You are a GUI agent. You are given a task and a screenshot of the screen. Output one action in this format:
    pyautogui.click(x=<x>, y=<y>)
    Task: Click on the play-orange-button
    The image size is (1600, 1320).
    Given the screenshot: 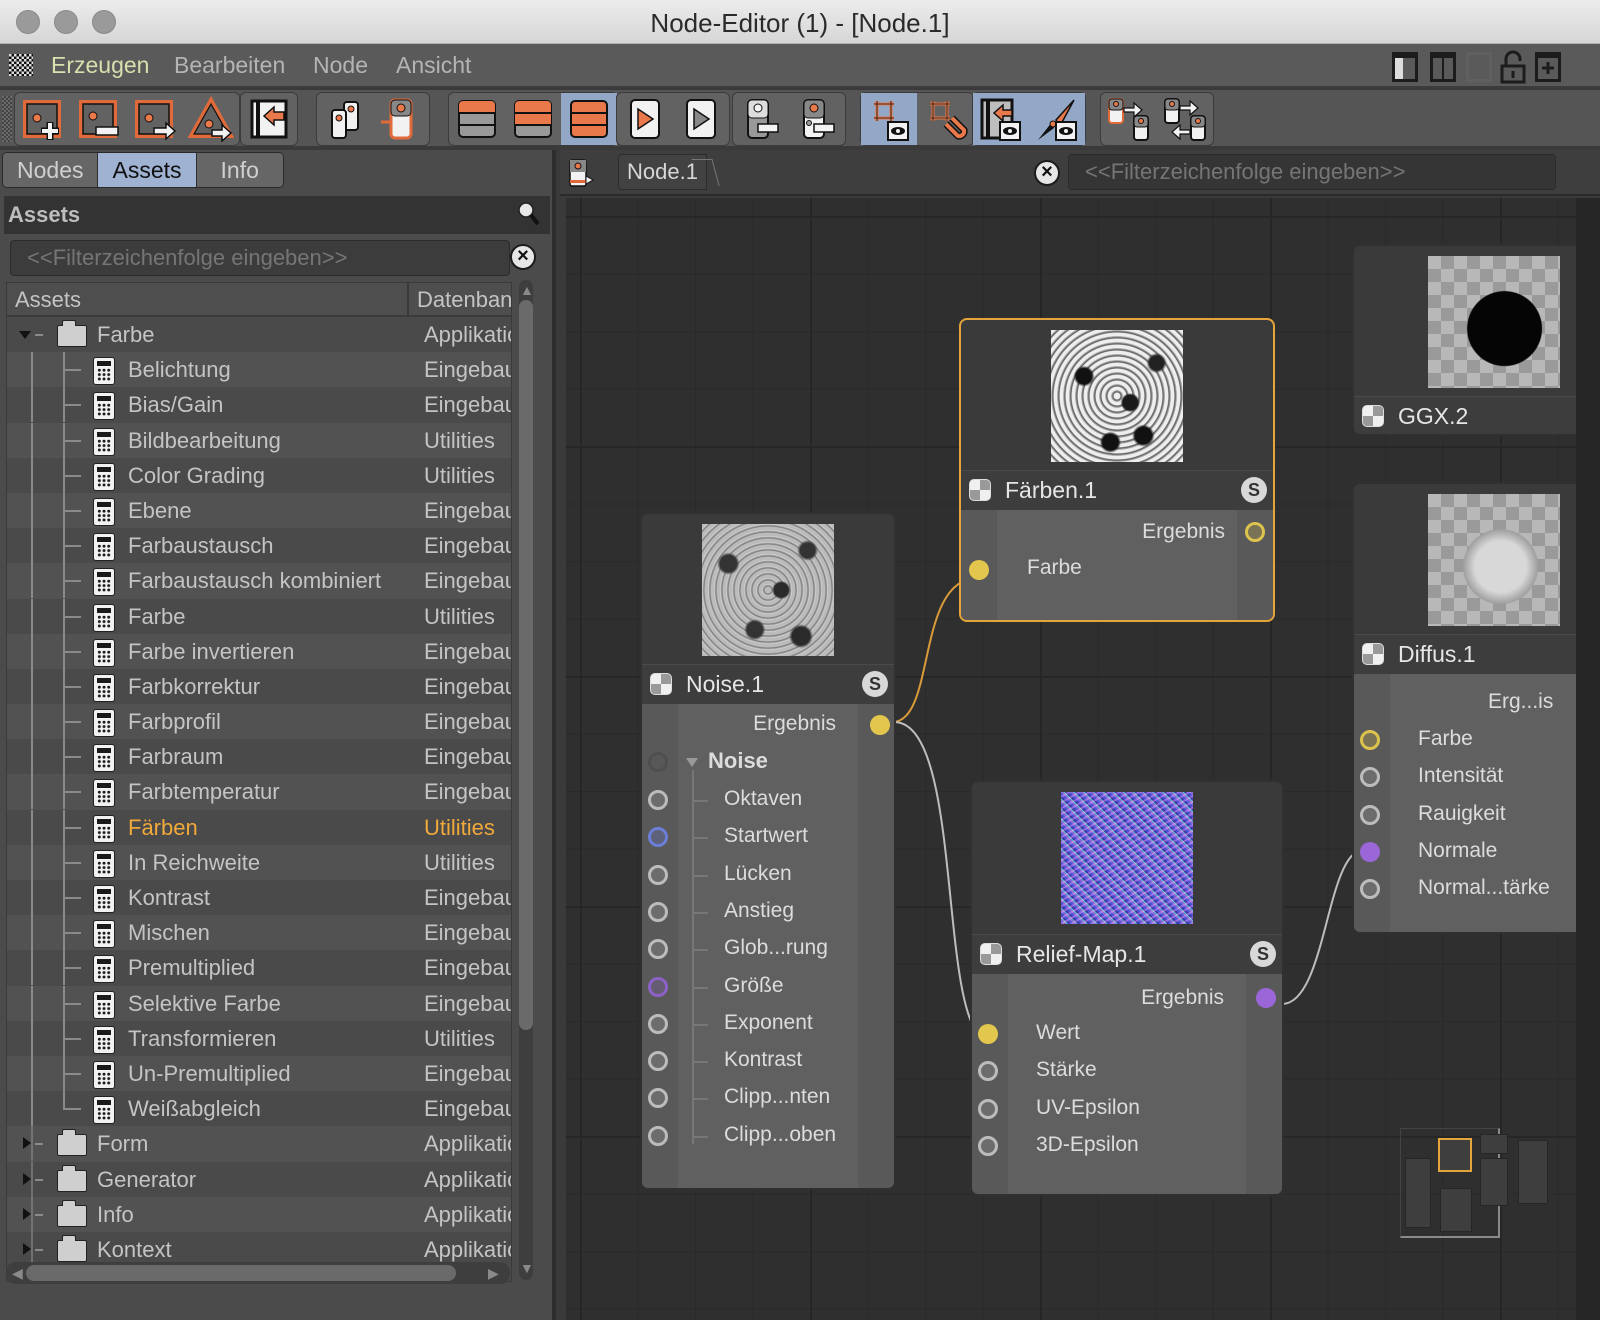 What is the action you would take?
    pyautogui.click(x=645, y=119)
    